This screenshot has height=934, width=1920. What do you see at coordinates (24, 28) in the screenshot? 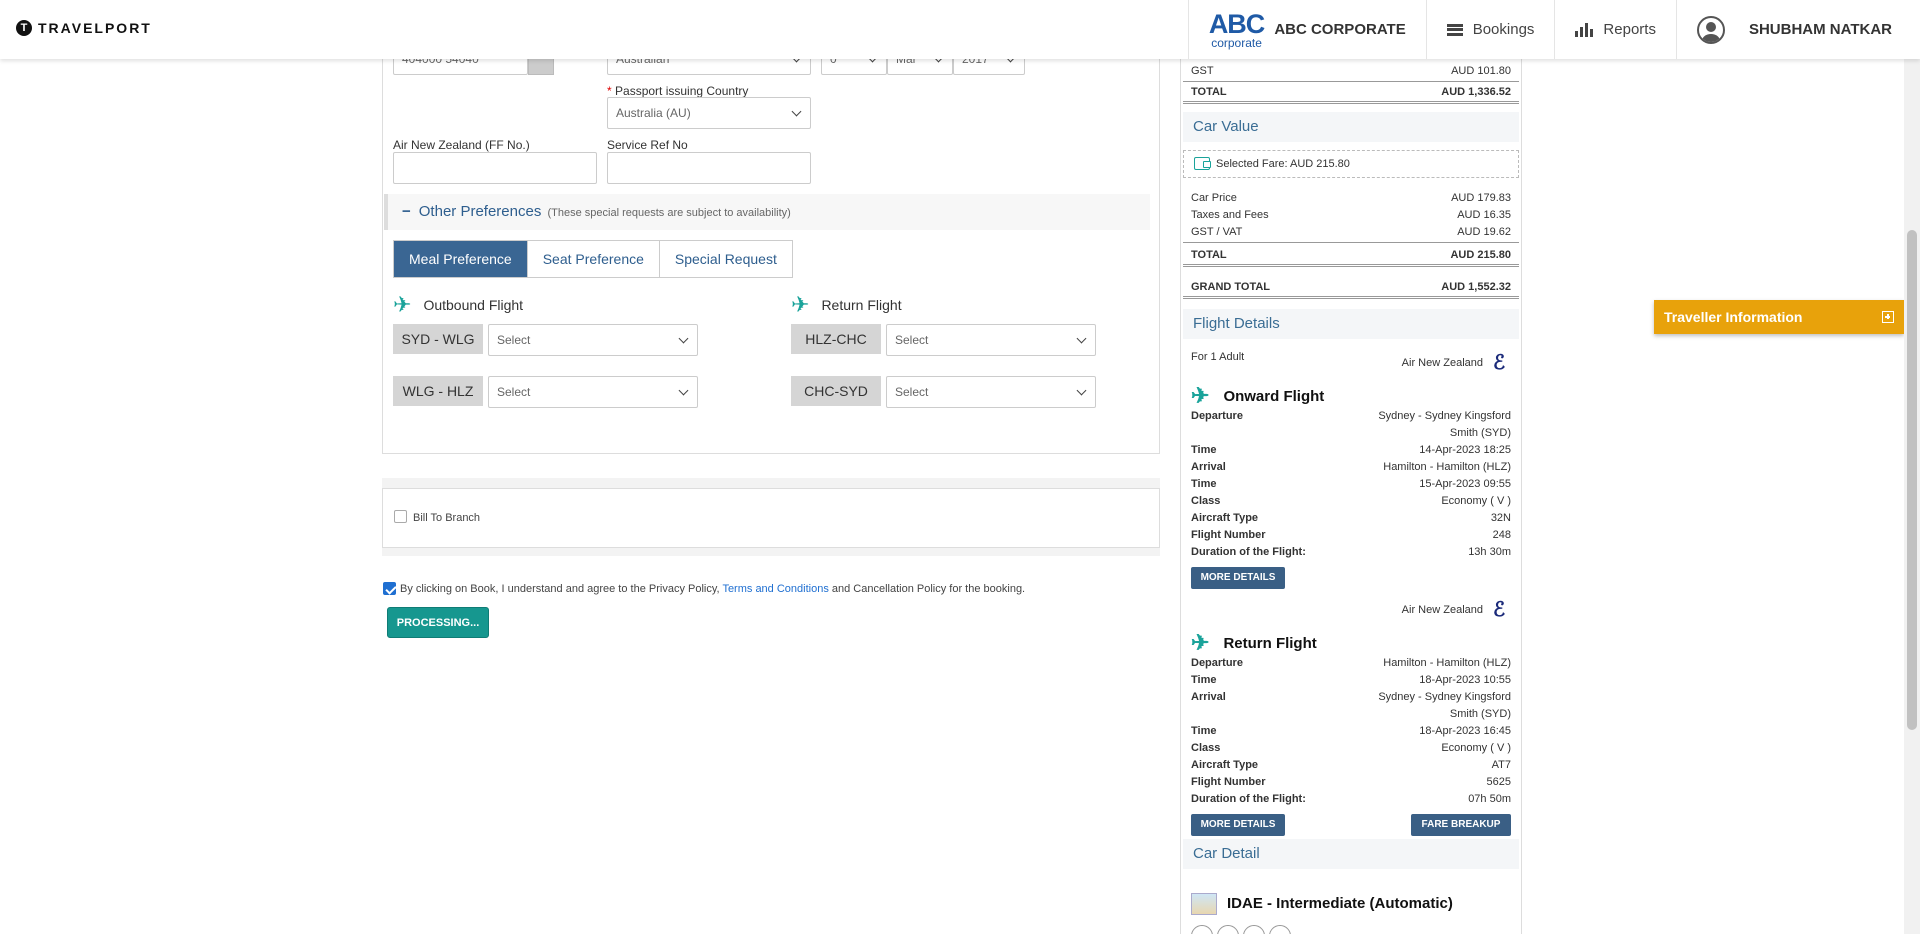
I see `travelport-logo-icon: T` at bounding box center [24, 28].